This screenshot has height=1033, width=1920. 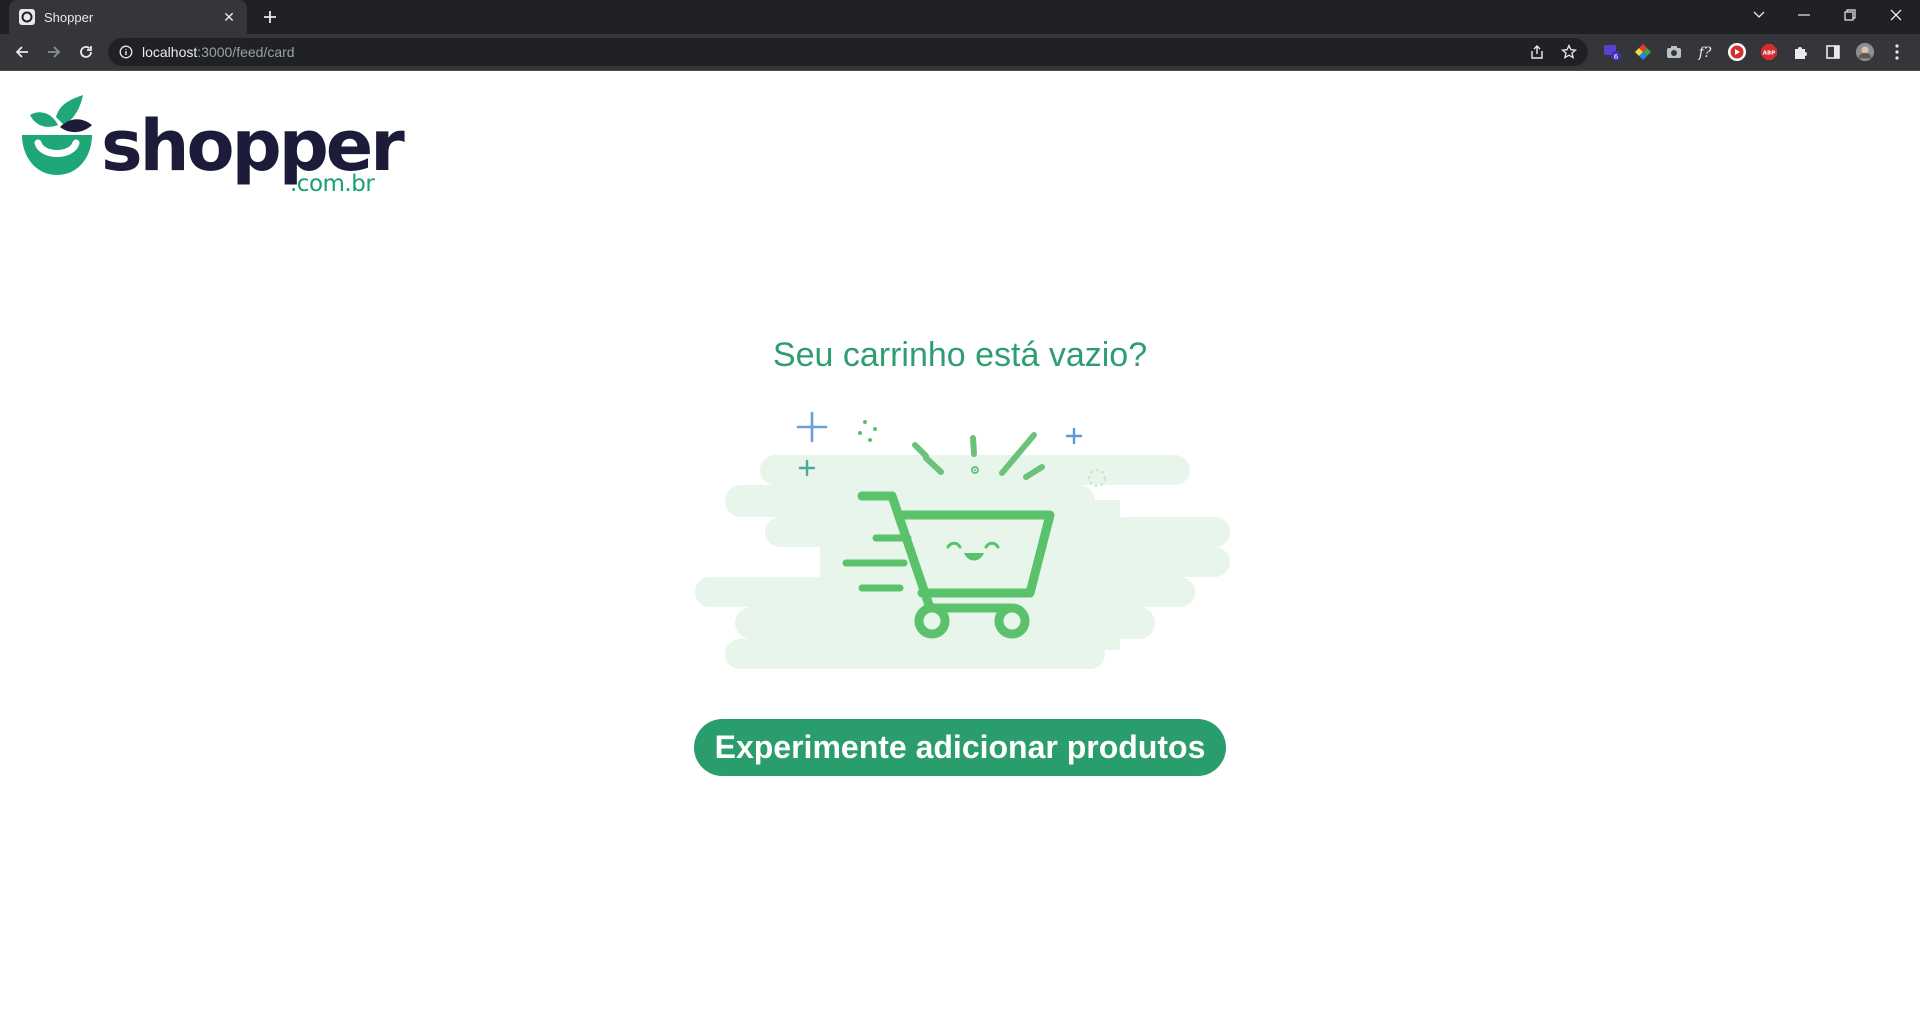 I want to click on minimize-button, so click(x=1804, y=15).